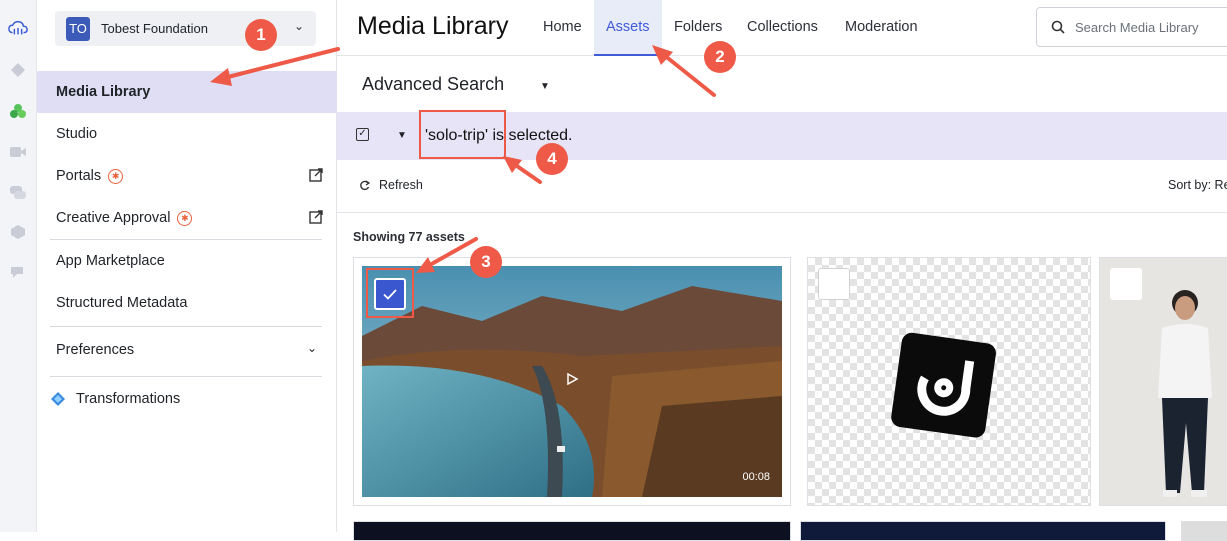 This screenshot has height=541, width=1227. What do you see at coordinates (365, 184) in the screenshot?
I see `refresh-icon` at bounding box center [365, 184].